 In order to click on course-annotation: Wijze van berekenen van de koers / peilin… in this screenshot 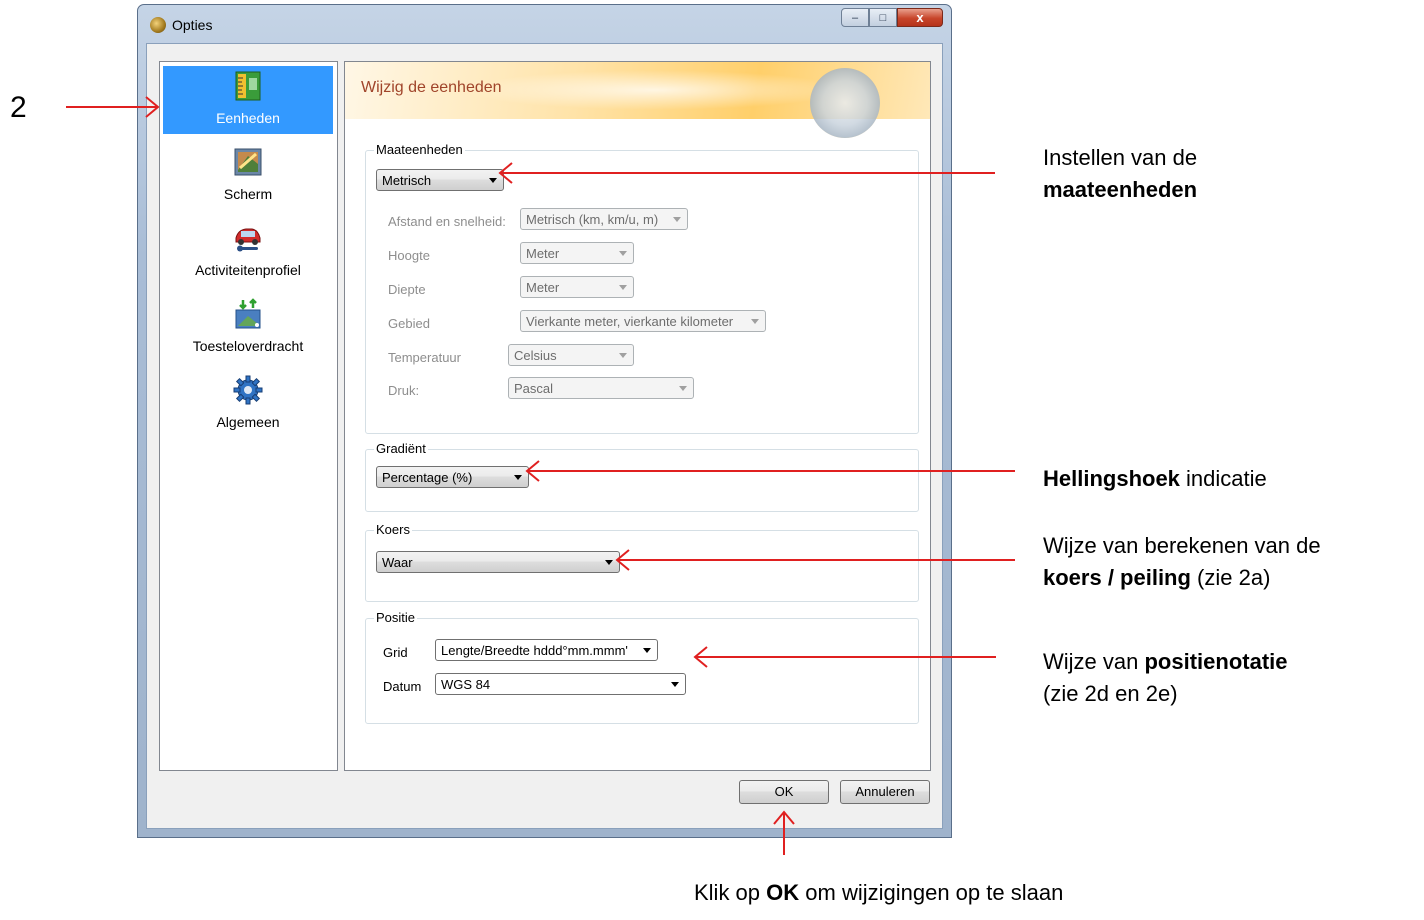, I will do `click(1182, 561)`.